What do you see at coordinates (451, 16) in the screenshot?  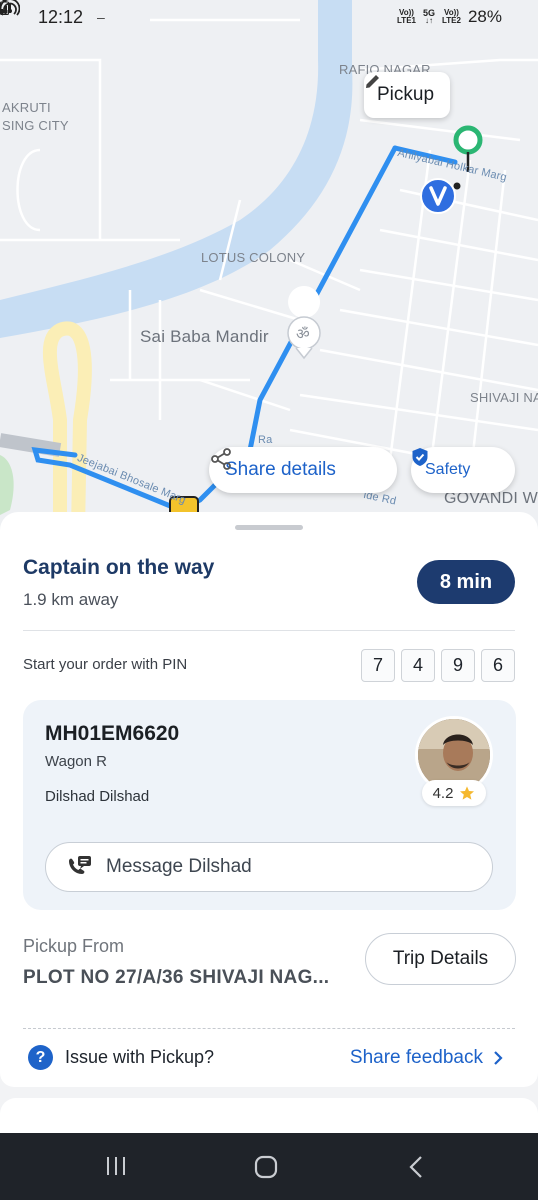 I see `sim2-indicator: Vo)) LTE2` at bounding box center [451, 16].